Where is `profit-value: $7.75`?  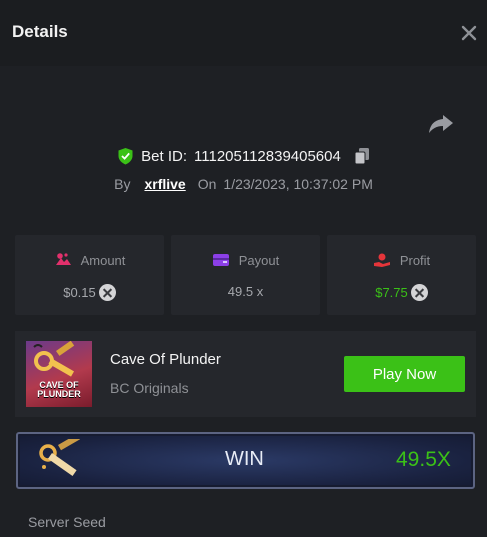
profit-value: $7.75 is located at coordinates (391, 292).